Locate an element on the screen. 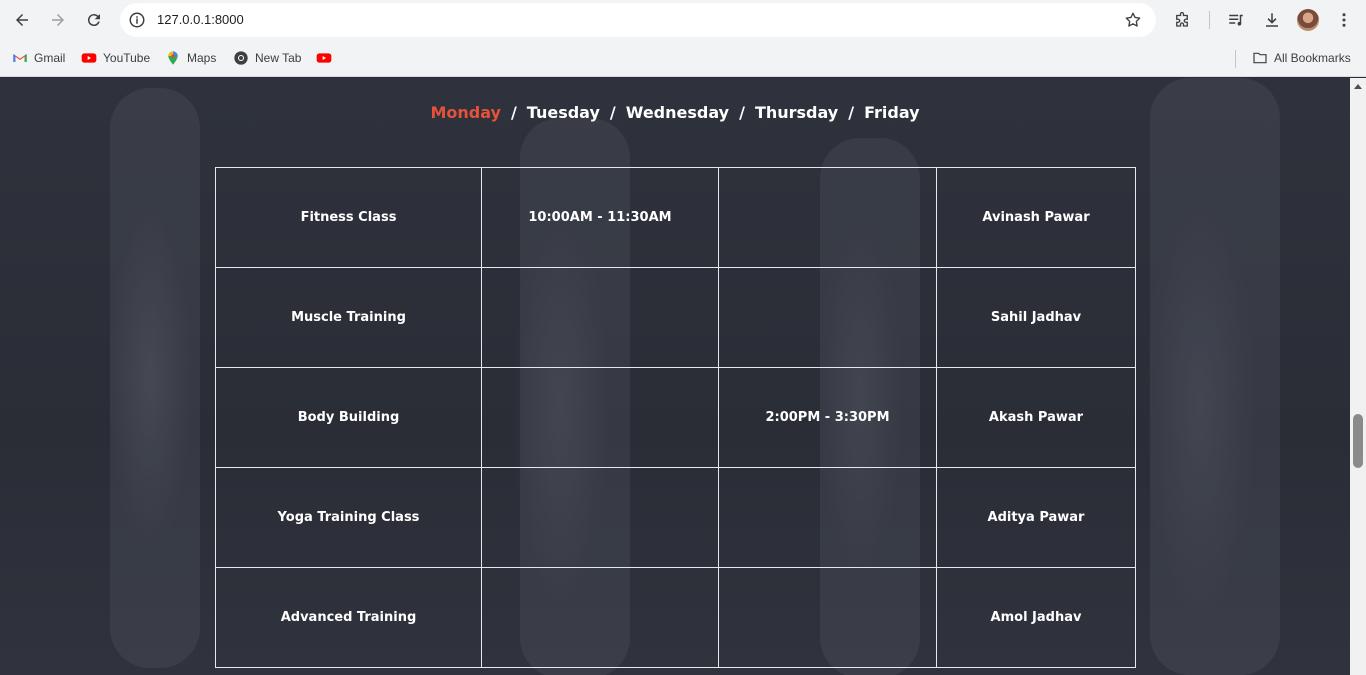 The image size is (1366, 675). class-name-cell: Yoga Training Class is located at coordinates (348, 517).